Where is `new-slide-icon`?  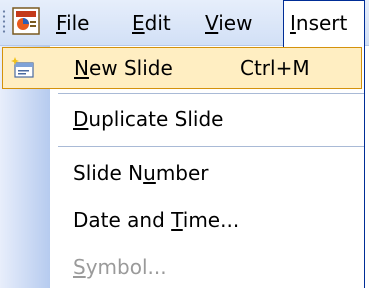
new-slide-icon is located at coordinates (23, 68).